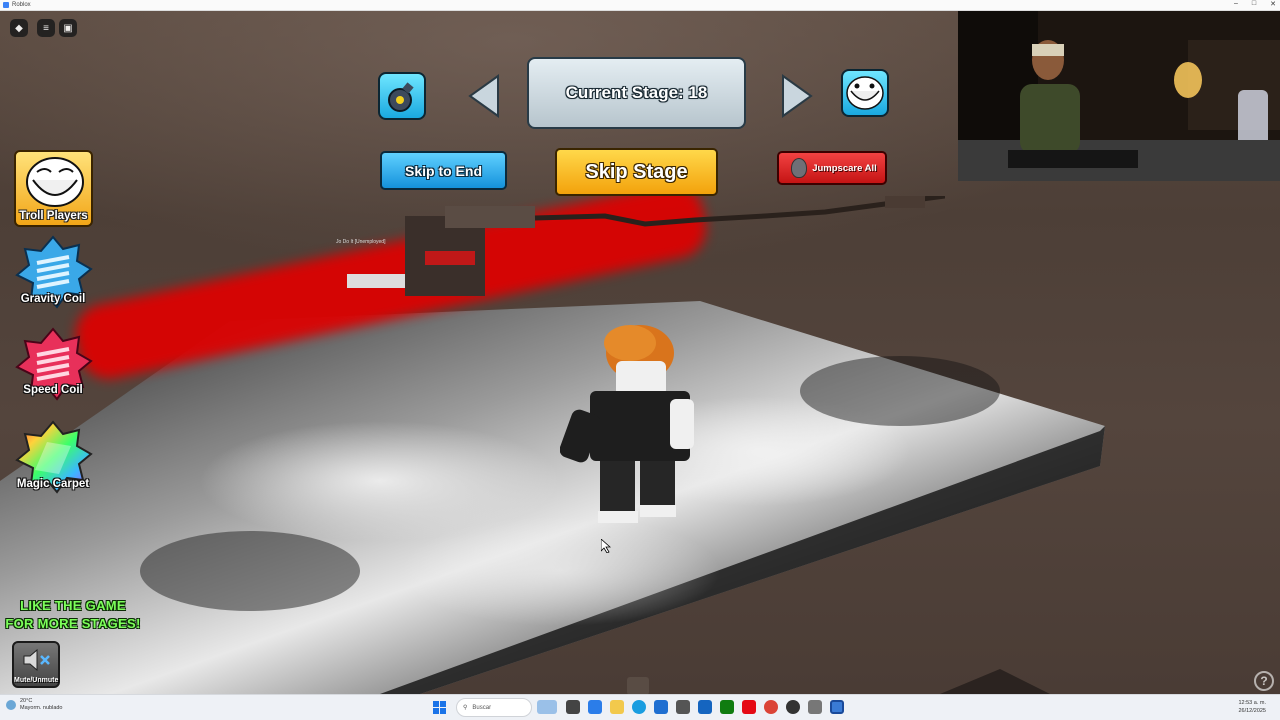 The image size is (1280, 720). I want to click on current-stage-display: Current Stage: 18, so click(636, 93).